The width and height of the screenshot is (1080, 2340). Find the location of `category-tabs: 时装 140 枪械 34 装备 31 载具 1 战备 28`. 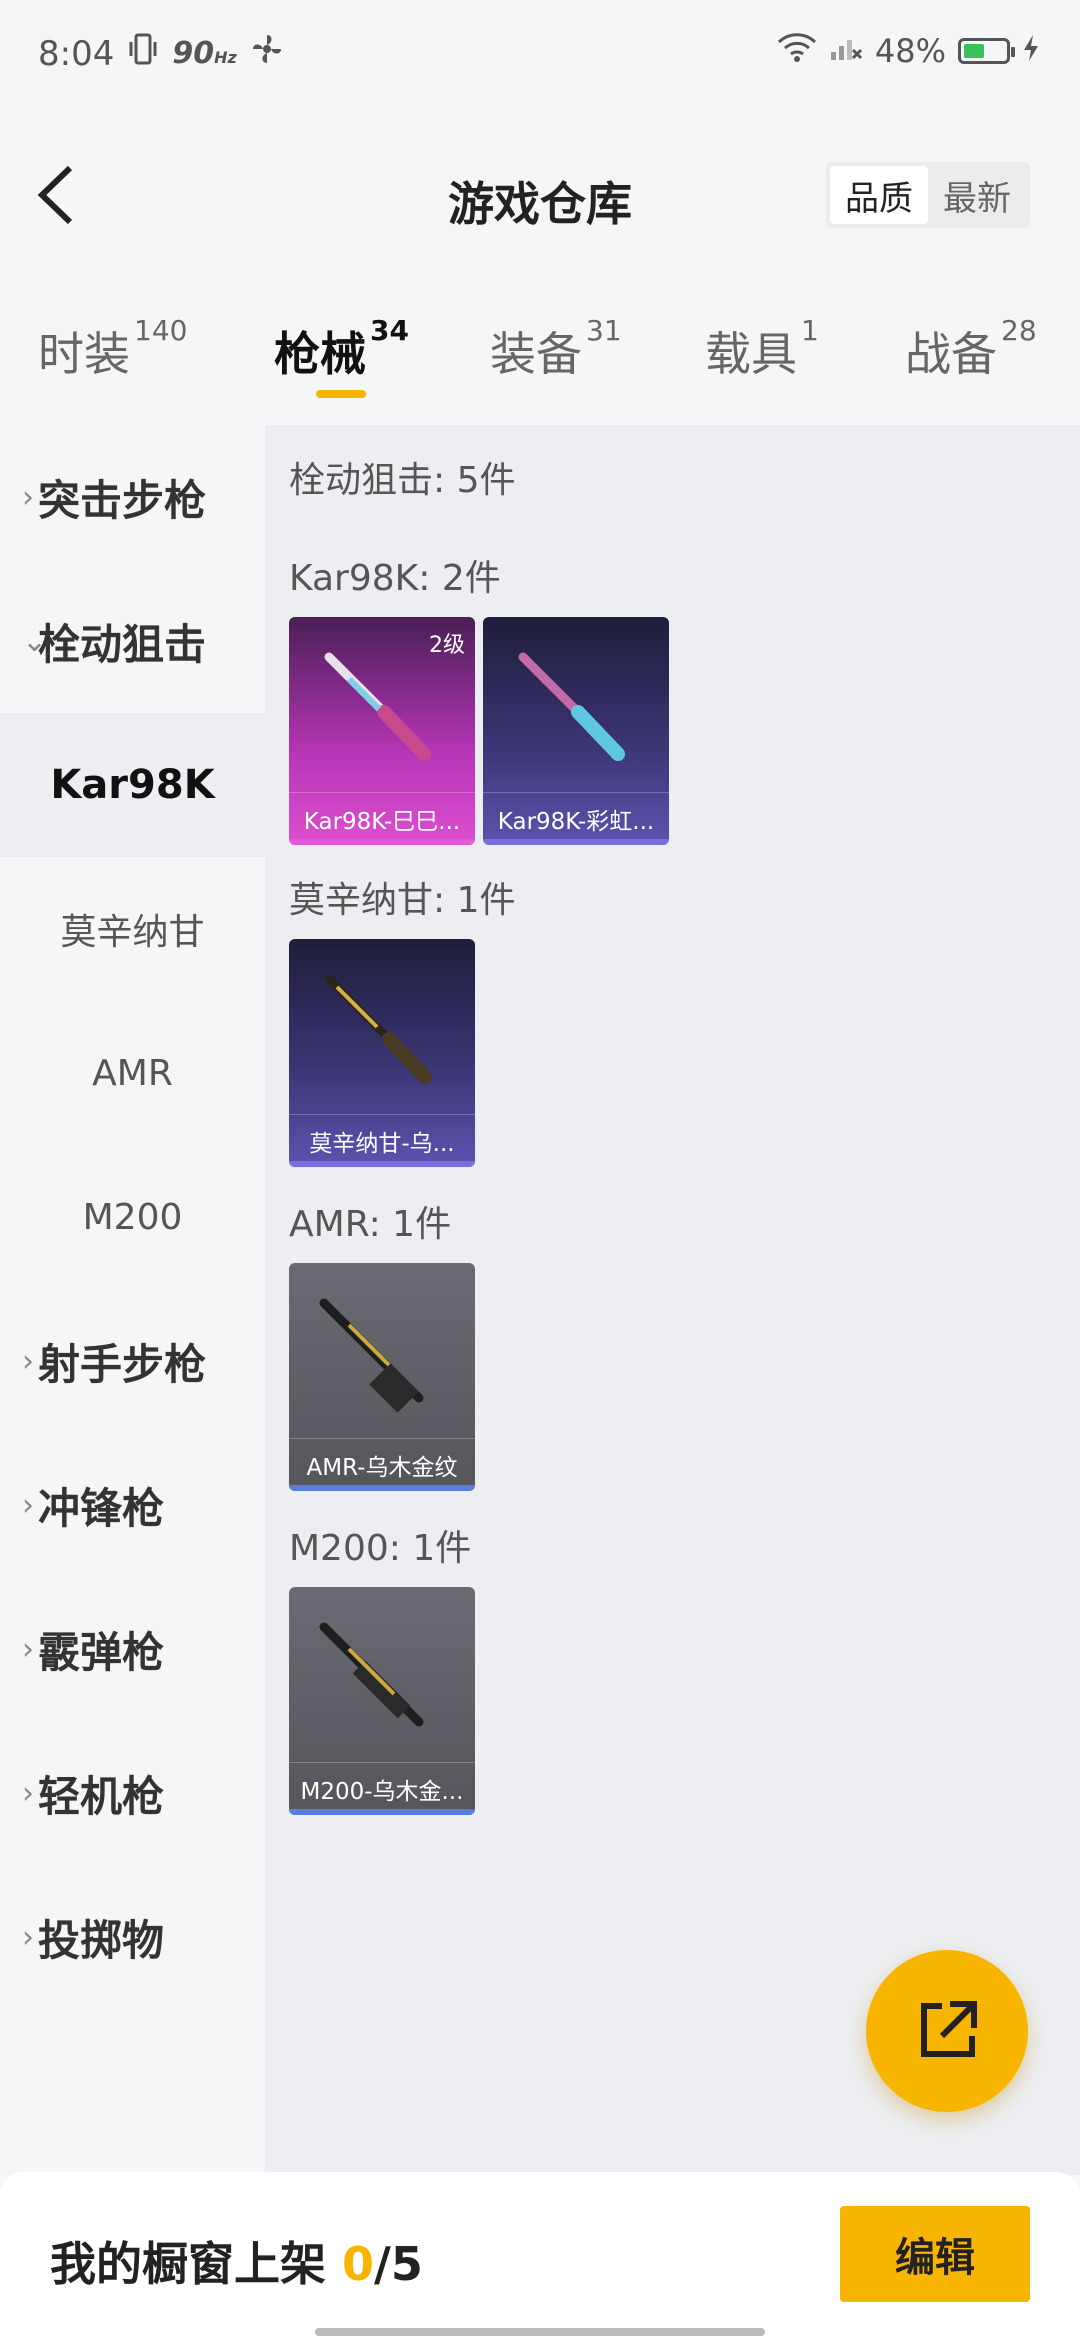

category-tabs: 时装 140 枪械 34 装备 31 载具 1 战备 28 is located at coordinates (540, 355).